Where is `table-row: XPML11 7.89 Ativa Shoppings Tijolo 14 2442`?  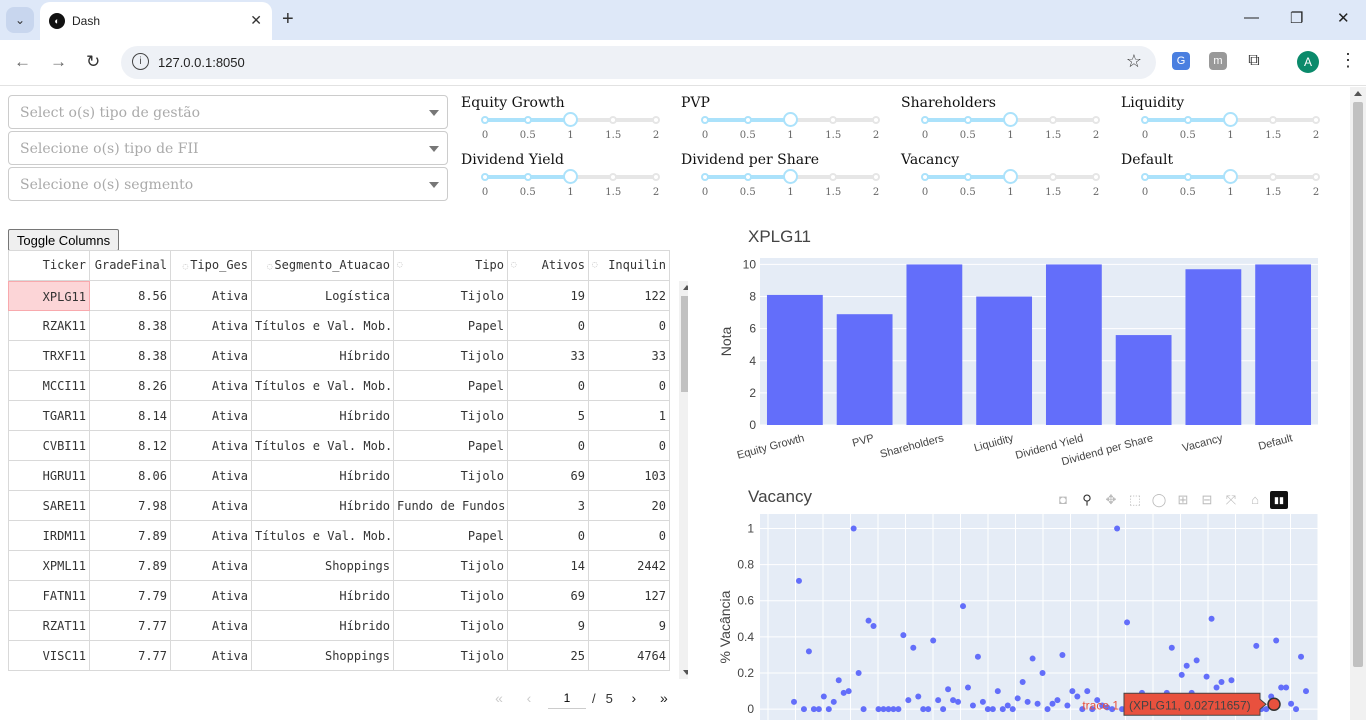
table-row: XPML11 7.89 Ativa Shoppings Tijolo 14 2442 is located at coordinates (339, 566).